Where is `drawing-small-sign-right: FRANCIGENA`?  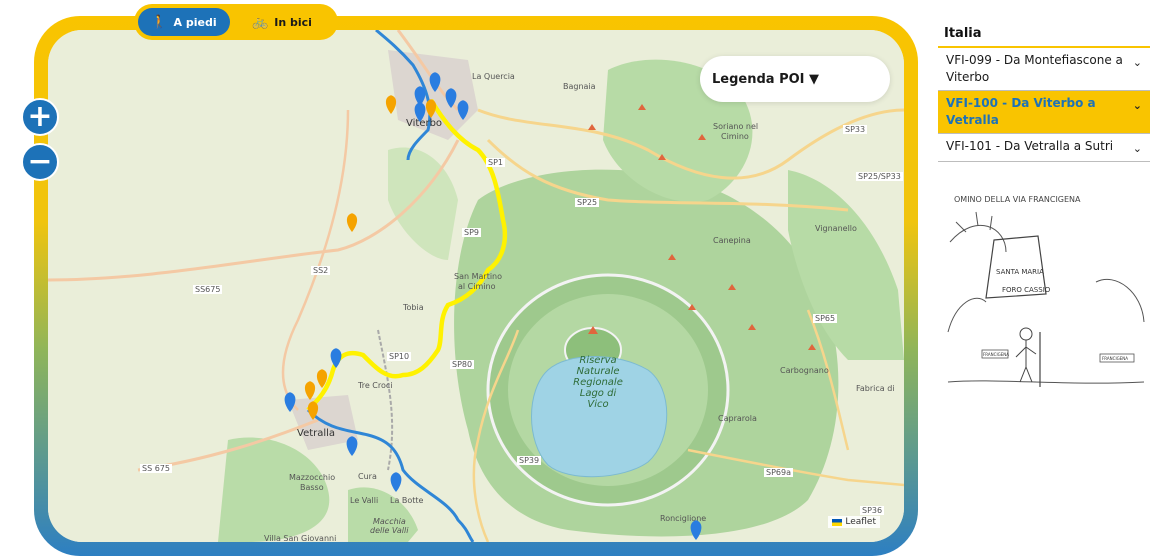
drawing-small-sign-right: FRANCIGENA is located at coordinates (1115, 358).